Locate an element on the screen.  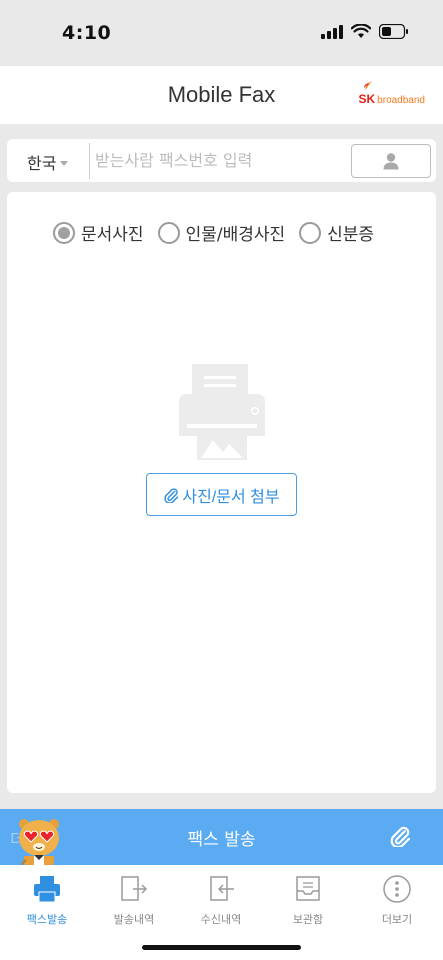
fax-printer-illustration is located at coordinates (222, 412).